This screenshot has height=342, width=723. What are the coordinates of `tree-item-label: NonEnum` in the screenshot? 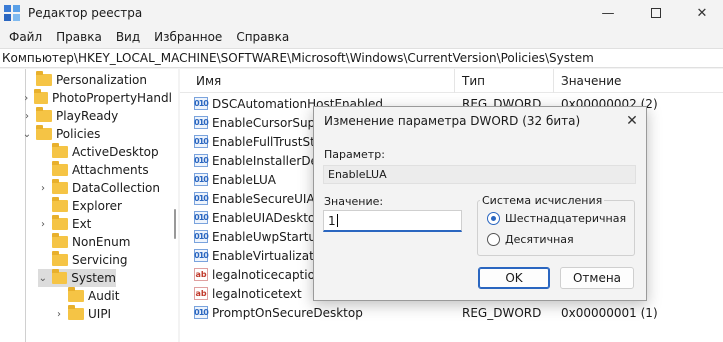 It's located at (101, 242).